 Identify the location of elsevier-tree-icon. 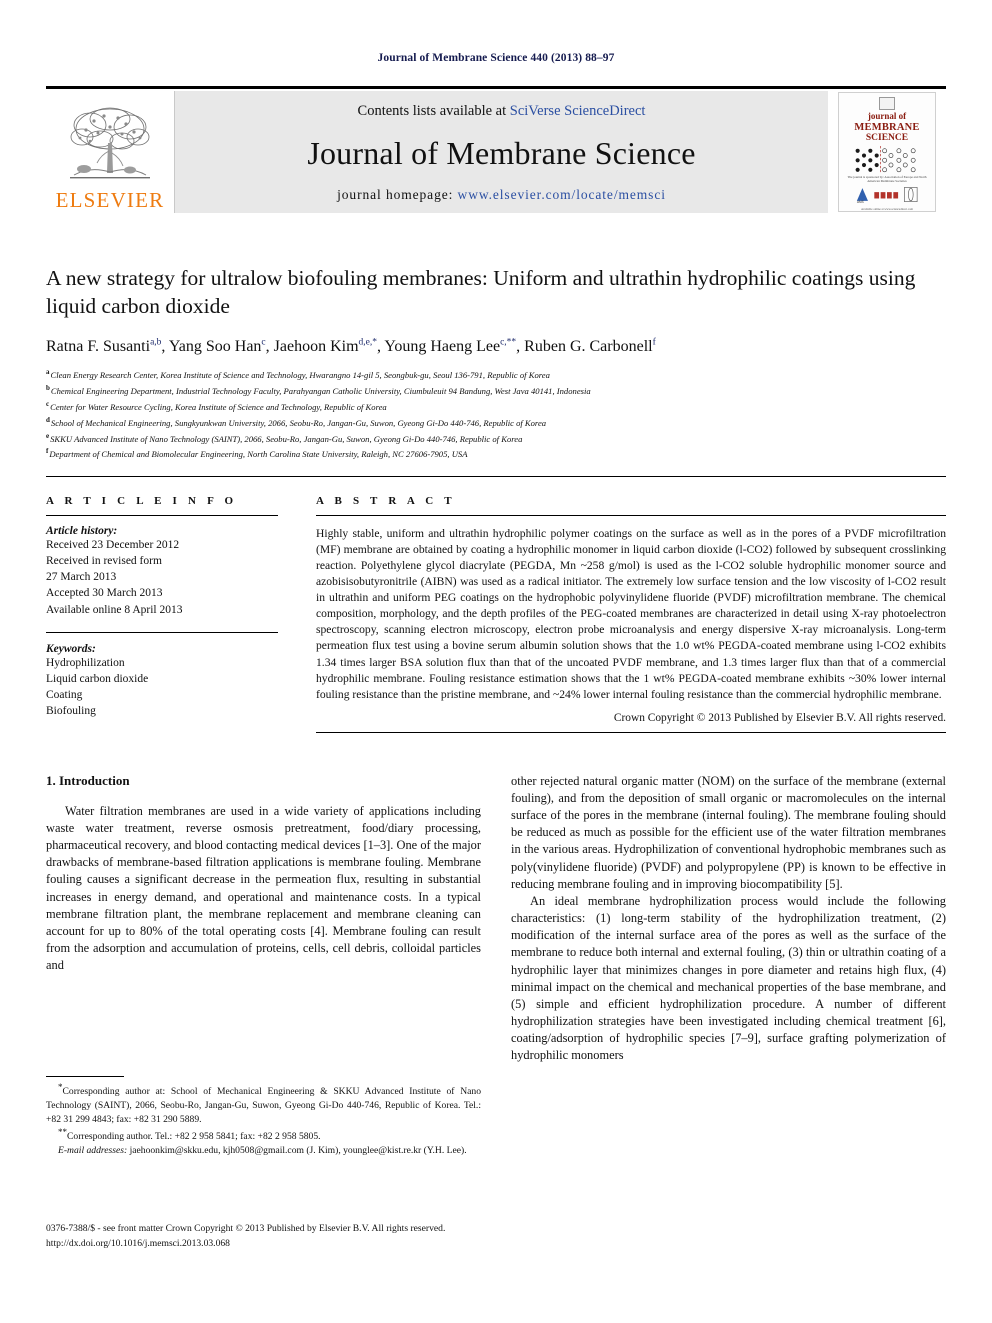
(110, 143).